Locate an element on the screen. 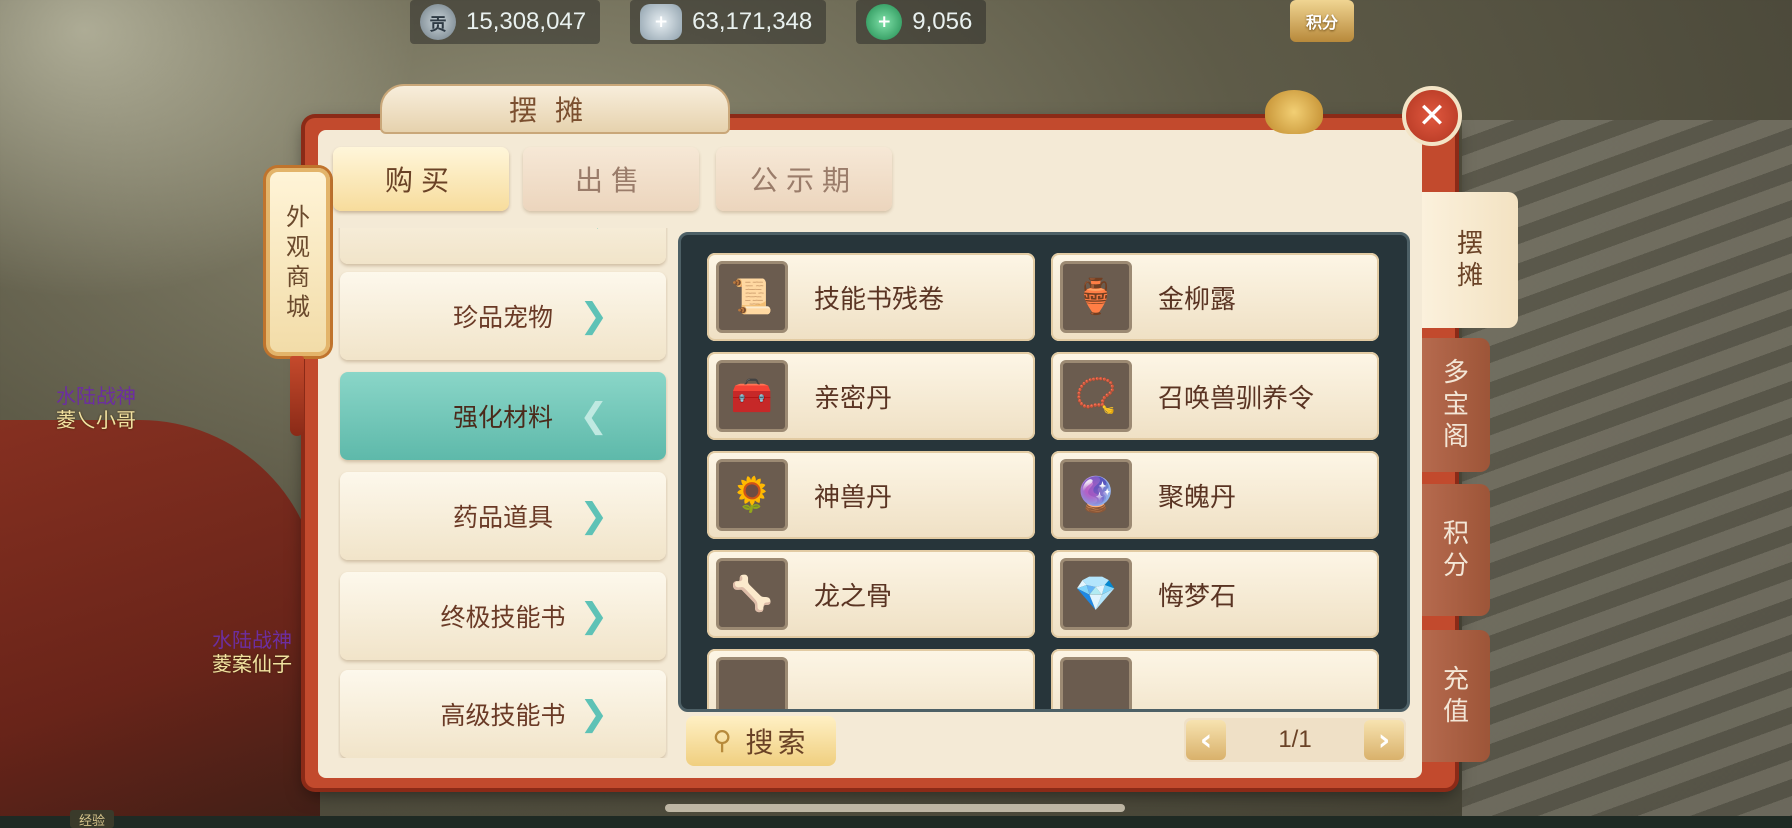 The height and width of the screenshot is (828, 1792). item-name: 召唤兽驯养令 is located at coordinates (1236, 398).